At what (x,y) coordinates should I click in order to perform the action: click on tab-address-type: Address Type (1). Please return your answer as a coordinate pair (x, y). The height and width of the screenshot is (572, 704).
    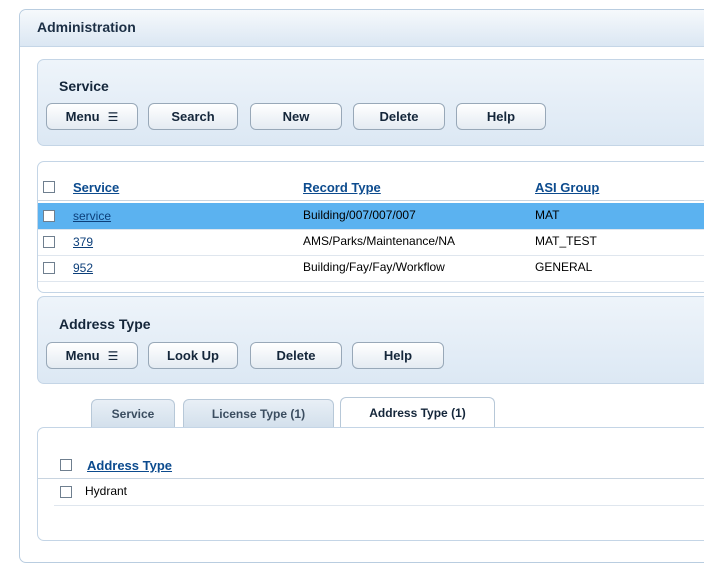
    Looking at the image, I should click on (417, 412).